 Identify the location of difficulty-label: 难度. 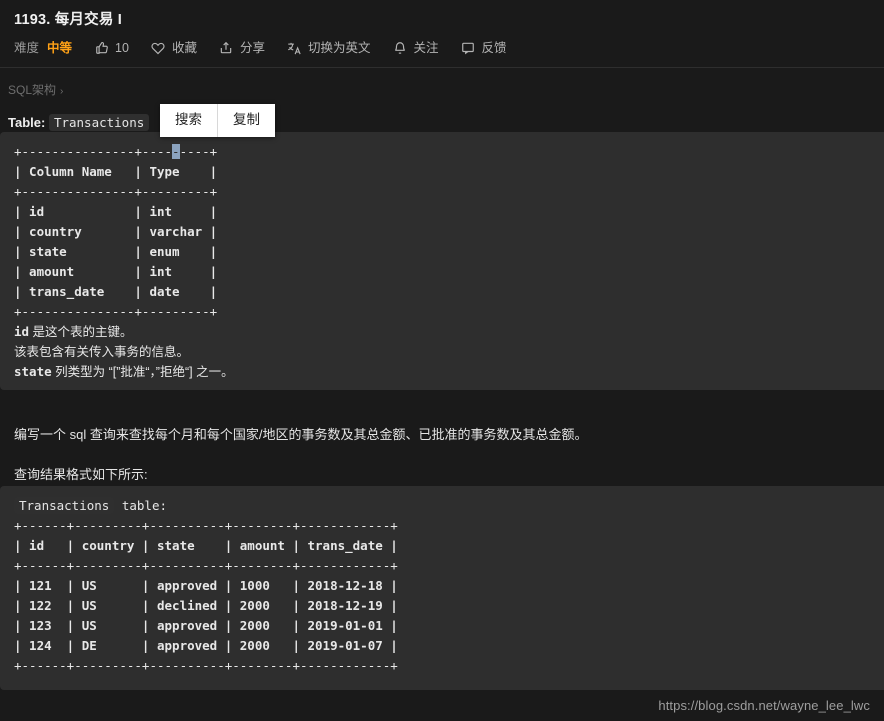
(27, 48).